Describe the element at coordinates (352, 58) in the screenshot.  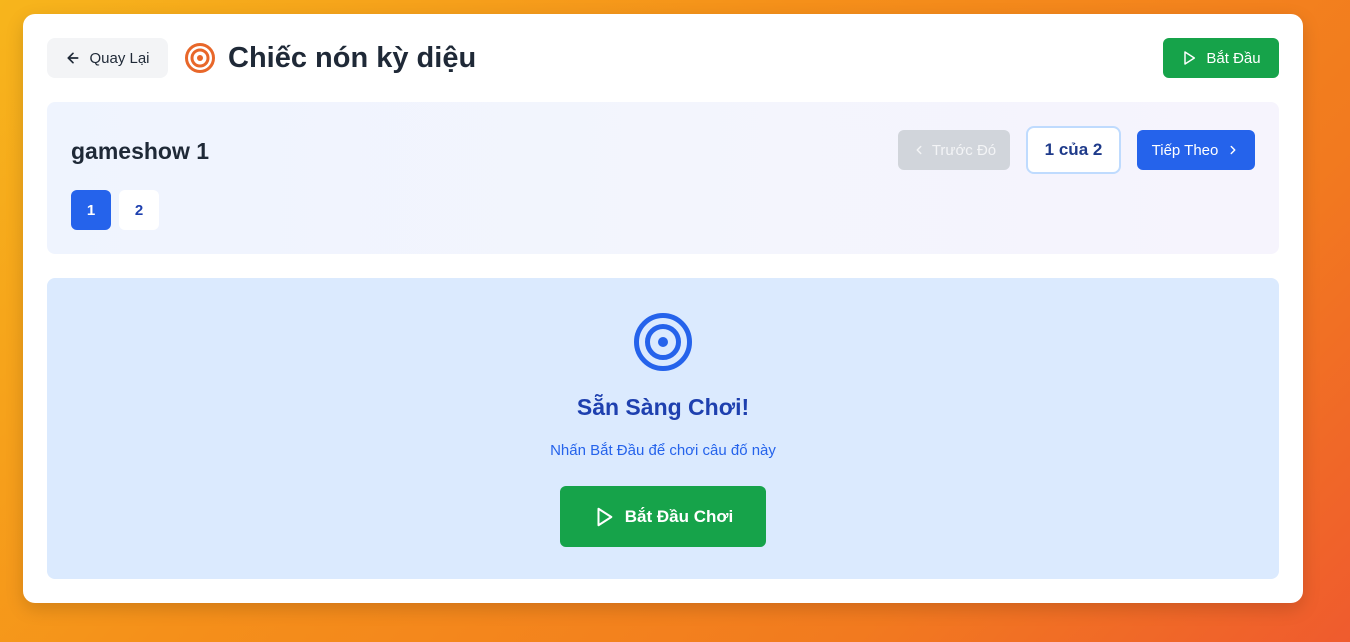
I see `page-title: Chiếc nón kỳ diệu` at that location.